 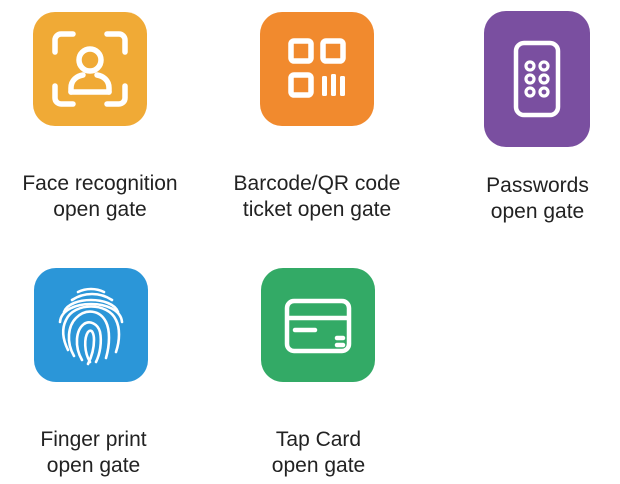 I want to click on tap-card-caption: Tap Card open gate, so click(x=318, y=453).